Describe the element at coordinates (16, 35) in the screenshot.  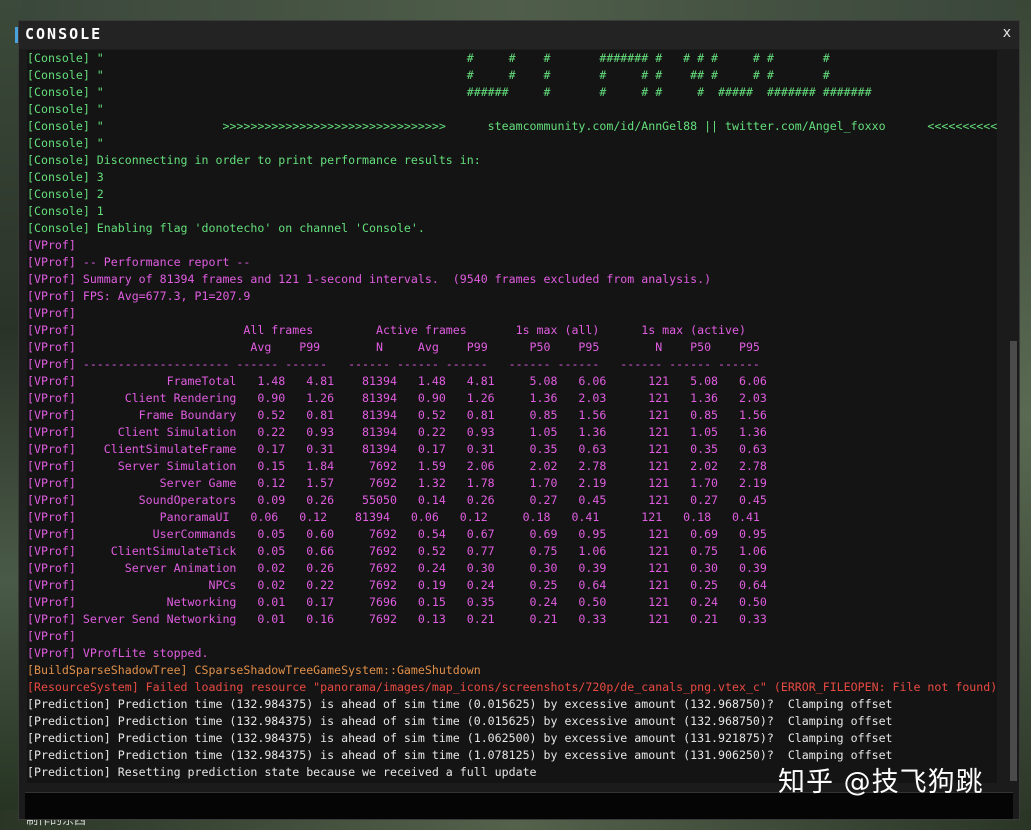
I see `title-accent-bar` at that location.